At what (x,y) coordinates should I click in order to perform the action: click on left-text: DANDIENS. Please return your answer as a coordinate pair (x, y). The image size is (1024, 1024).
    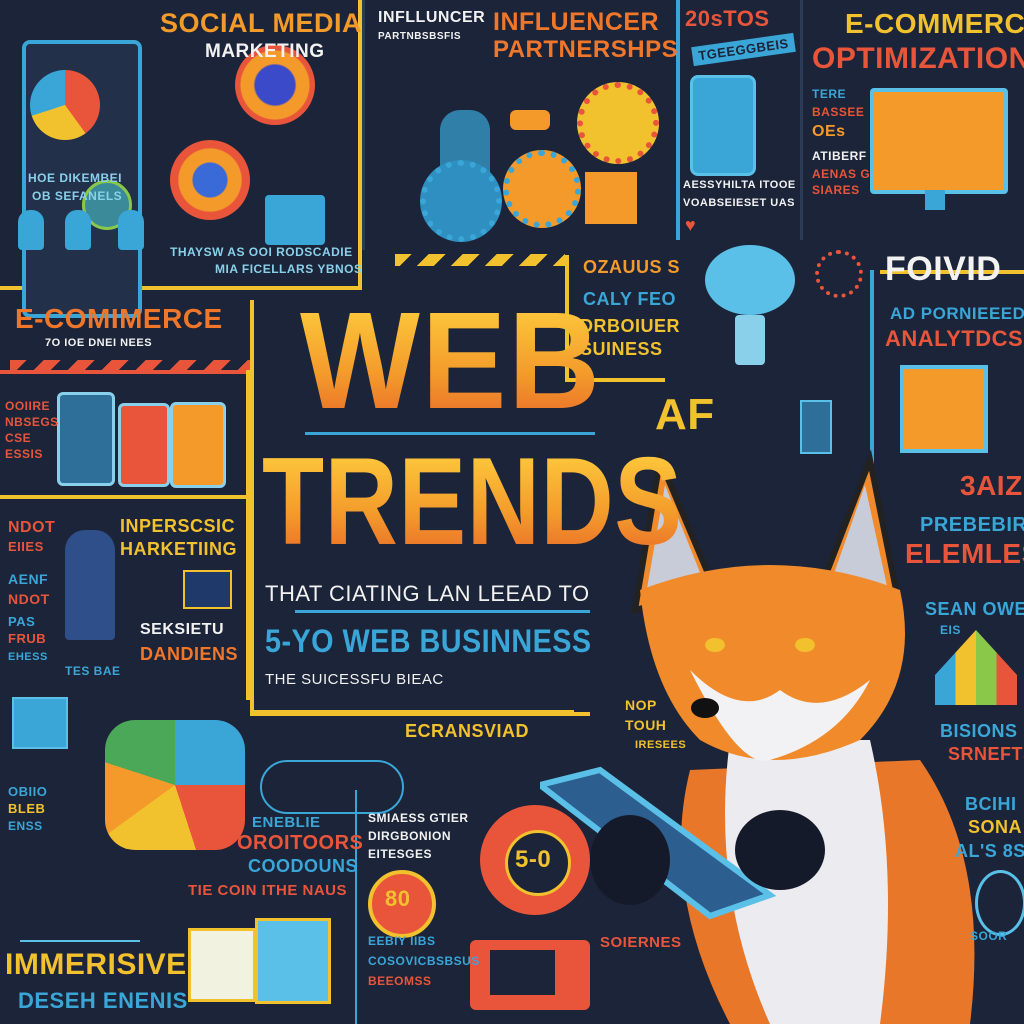
    Looking at the image, I should click on (189, 654).